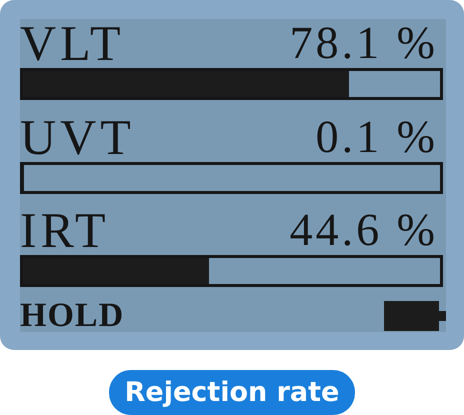 This screenshot has width=464, height=415. Describe the element at coordinates (364, 43) in the screenshot. I see `channel-reading: 78.1 %` at that location.